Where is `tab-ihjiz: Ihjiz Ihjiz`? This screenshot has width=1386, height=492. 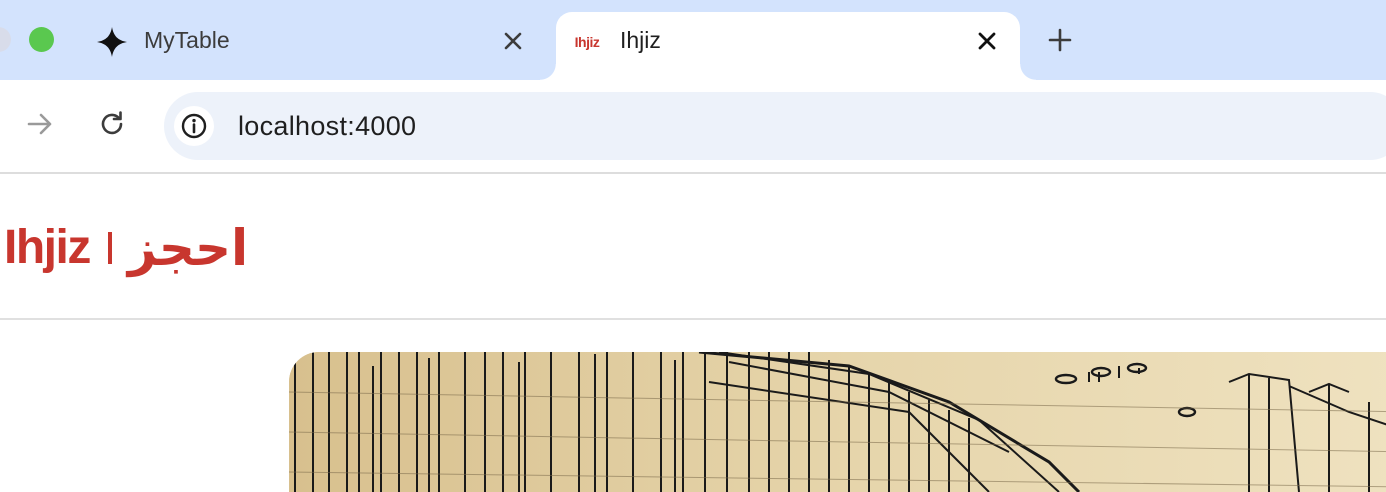
tab-ihjiz: Ihjiz Ihjiz is located at coordinates (788, 46).